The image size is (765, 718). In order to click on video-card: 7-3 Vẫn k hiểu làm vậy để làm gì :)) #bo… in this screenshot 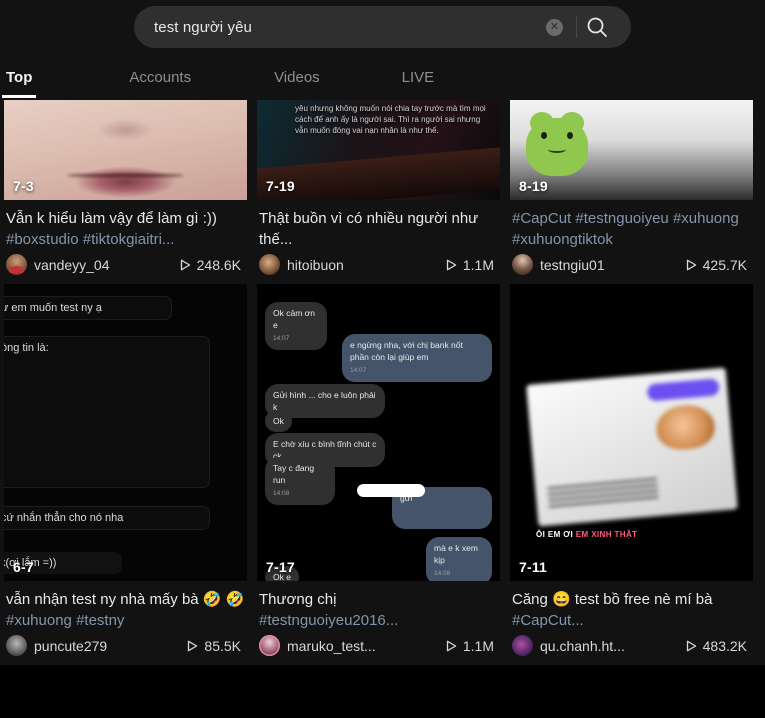, I will do `click(125, 192)`.